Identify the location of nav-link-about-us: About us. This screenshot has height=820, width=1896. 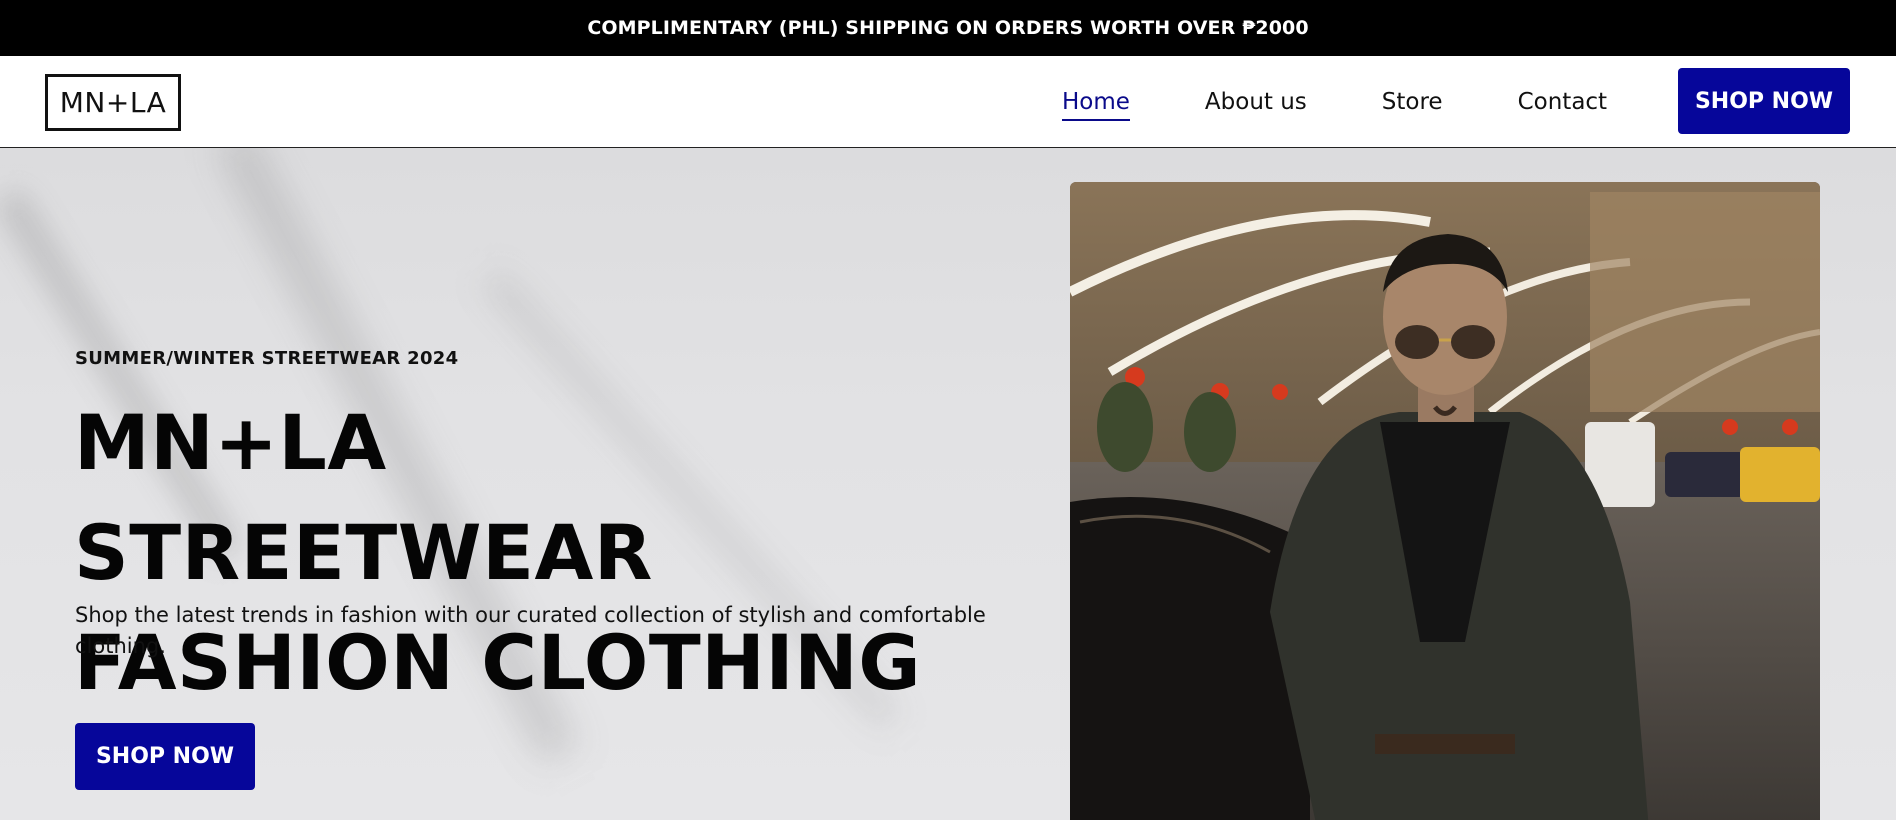
(1256, 102).